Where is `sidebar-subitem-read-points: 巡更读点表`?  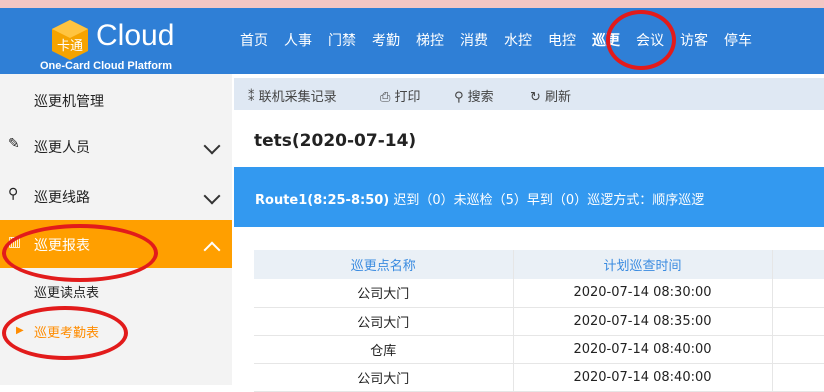
sidebar-subitem-read-points: 巡更读点表 is located at coordinates (66, 291).